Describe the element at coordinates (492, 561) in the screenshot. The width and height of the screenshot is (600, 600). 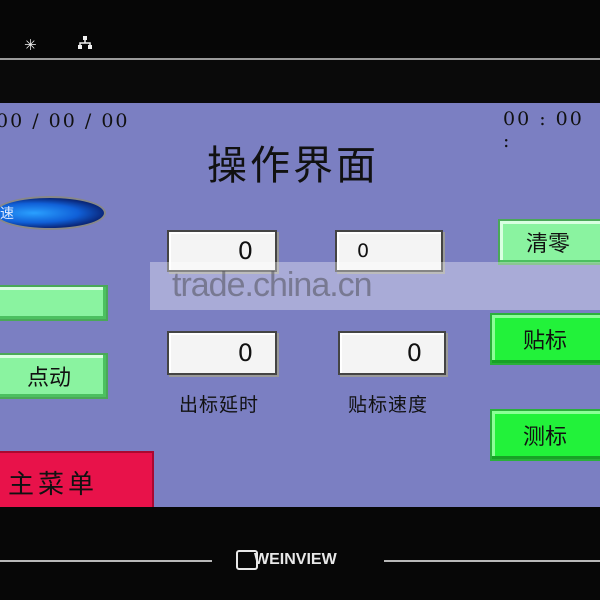
I see `brand-line-right` at that location.